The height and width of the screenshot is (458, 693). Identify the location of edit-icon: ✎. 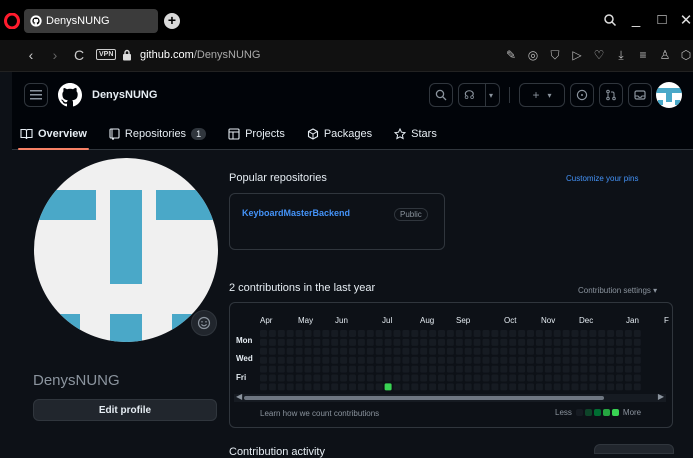
(511, 56).